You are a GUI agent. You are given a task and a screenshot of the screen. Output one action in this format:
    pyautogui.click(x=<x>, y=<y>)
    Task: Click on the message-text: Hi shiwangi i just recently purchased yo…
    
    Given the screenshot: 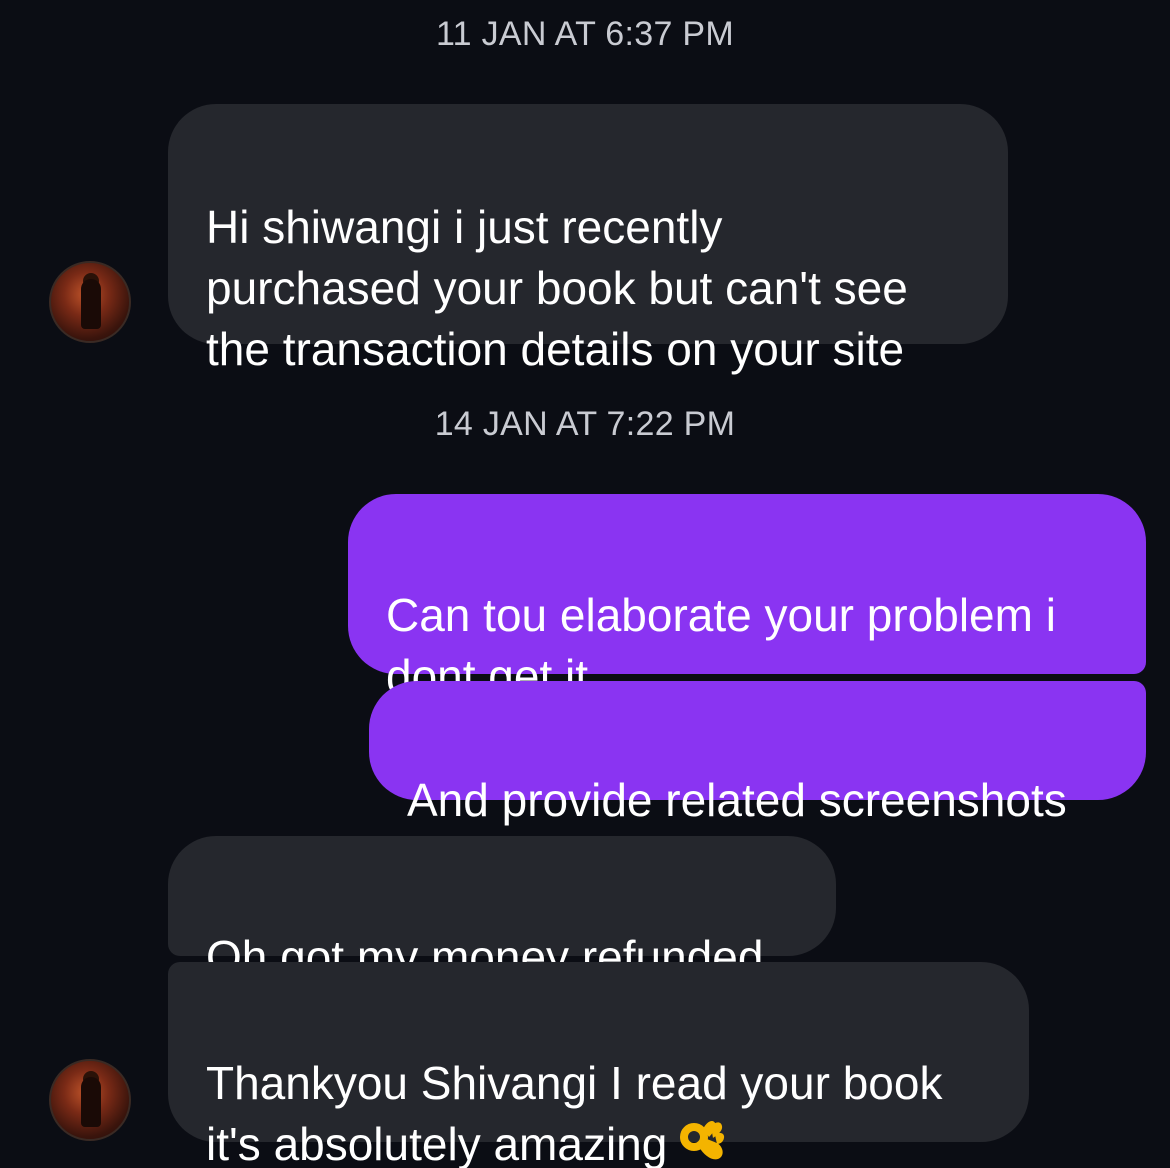 What is the action you would take?
    pyautogui.click(x=557, y=288)
    